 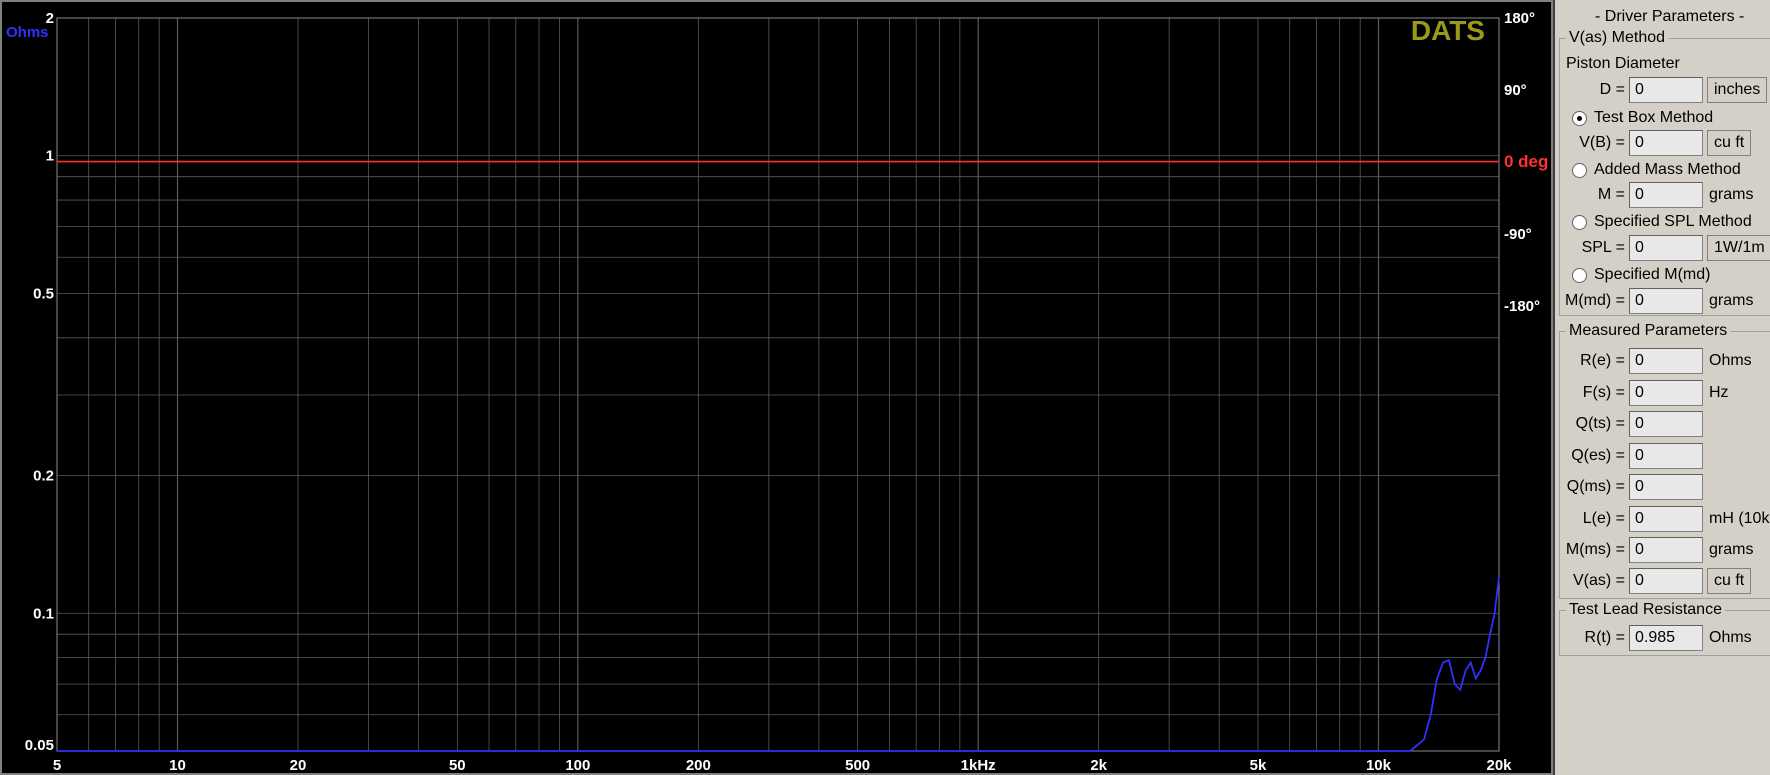 What do you see at coordinates (1579, 275) in the screenshot?
I see `mmd-radio-indicator` at bounding box center [1579, 275].